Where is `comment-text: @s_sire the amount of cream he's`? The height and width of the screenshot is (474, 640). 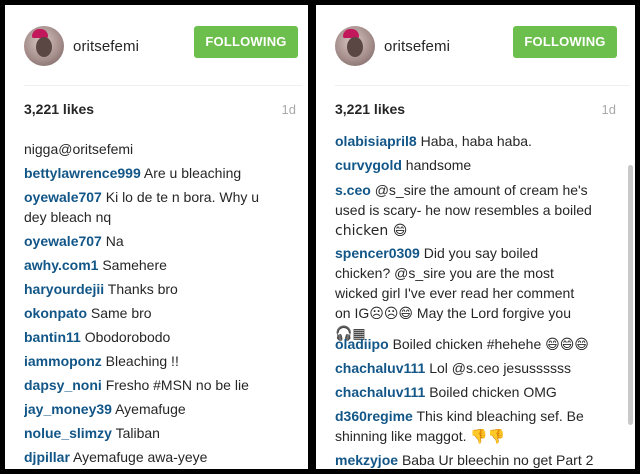
comment-text: @s_sire the amount of cream he's is located at coordinates (481, 190).